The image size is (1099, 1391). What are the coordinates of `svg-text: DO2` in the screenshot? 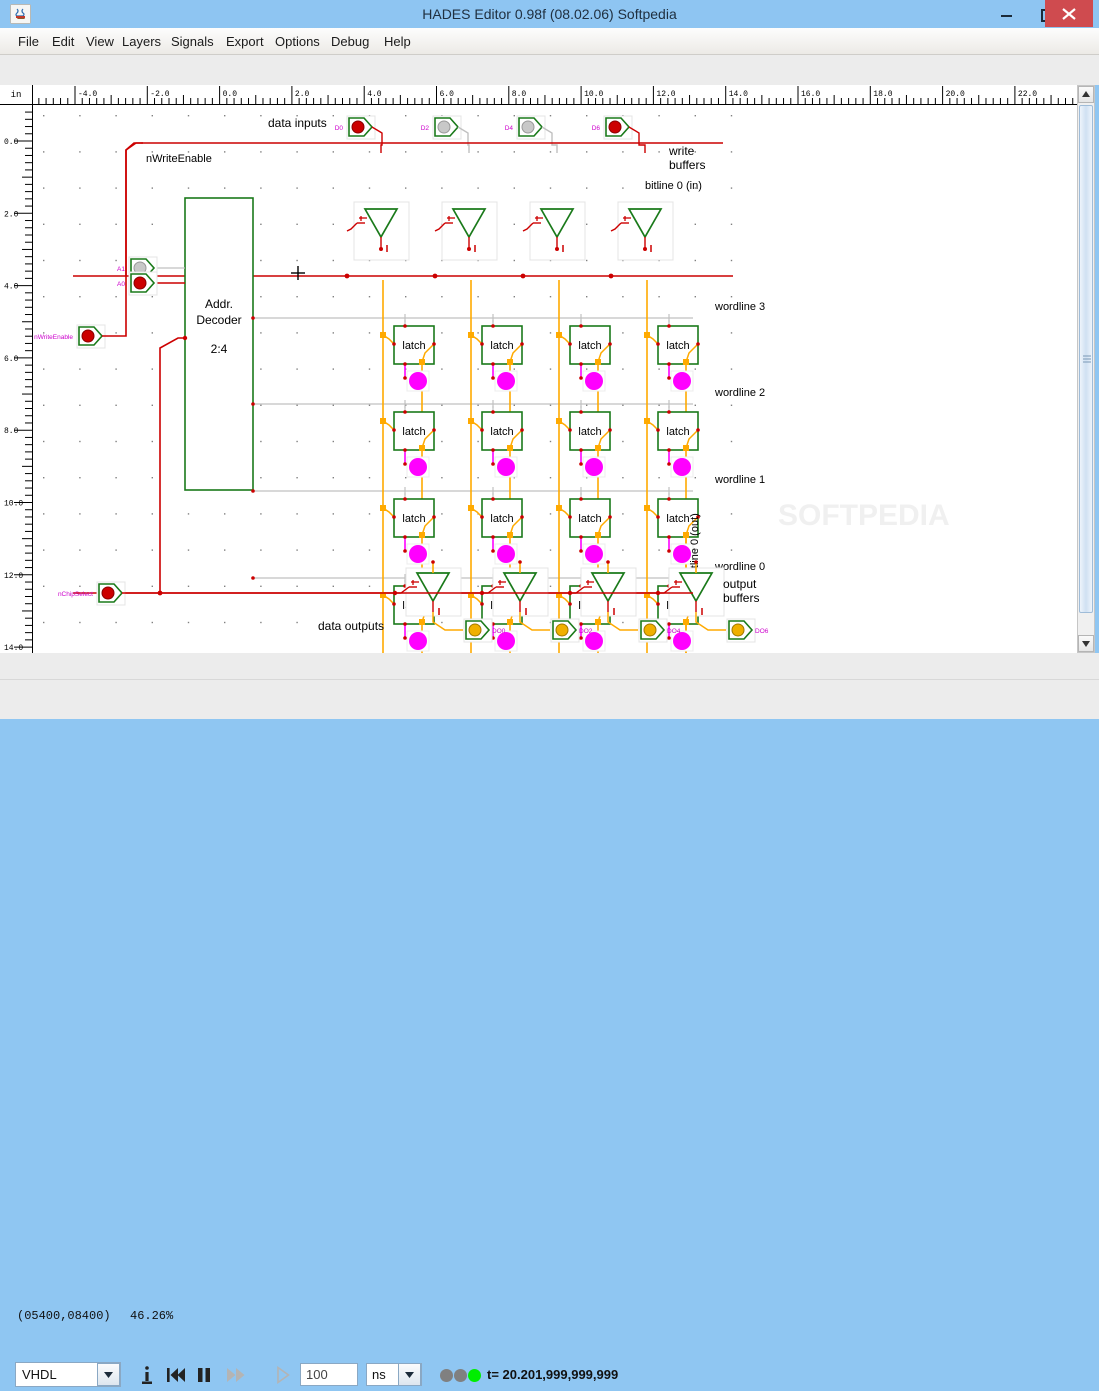 It's located at (586, 631).